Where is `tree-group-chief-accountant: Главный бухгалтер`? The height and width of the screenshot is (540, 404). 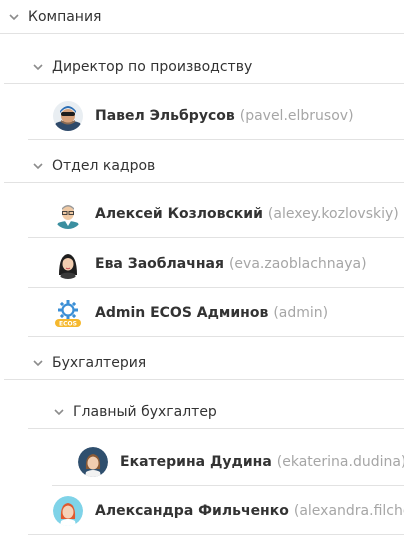
tree-group-chief-accountant: Главный бухгалтер is located at coordinates (216, 412).